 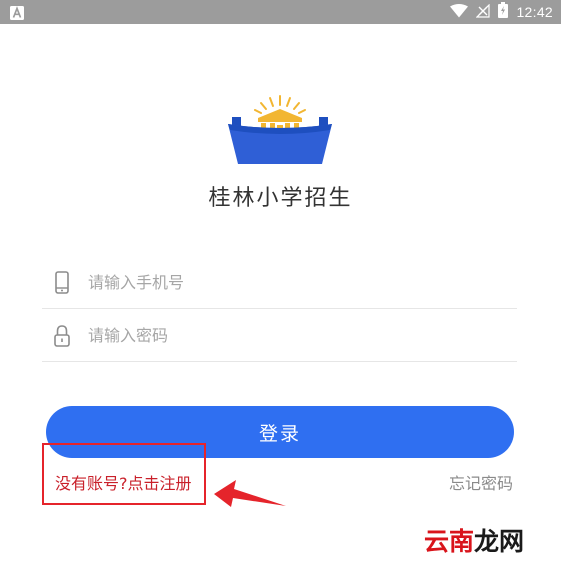 I want to click on watermark-text: 云南, so click(x=449, y=541).